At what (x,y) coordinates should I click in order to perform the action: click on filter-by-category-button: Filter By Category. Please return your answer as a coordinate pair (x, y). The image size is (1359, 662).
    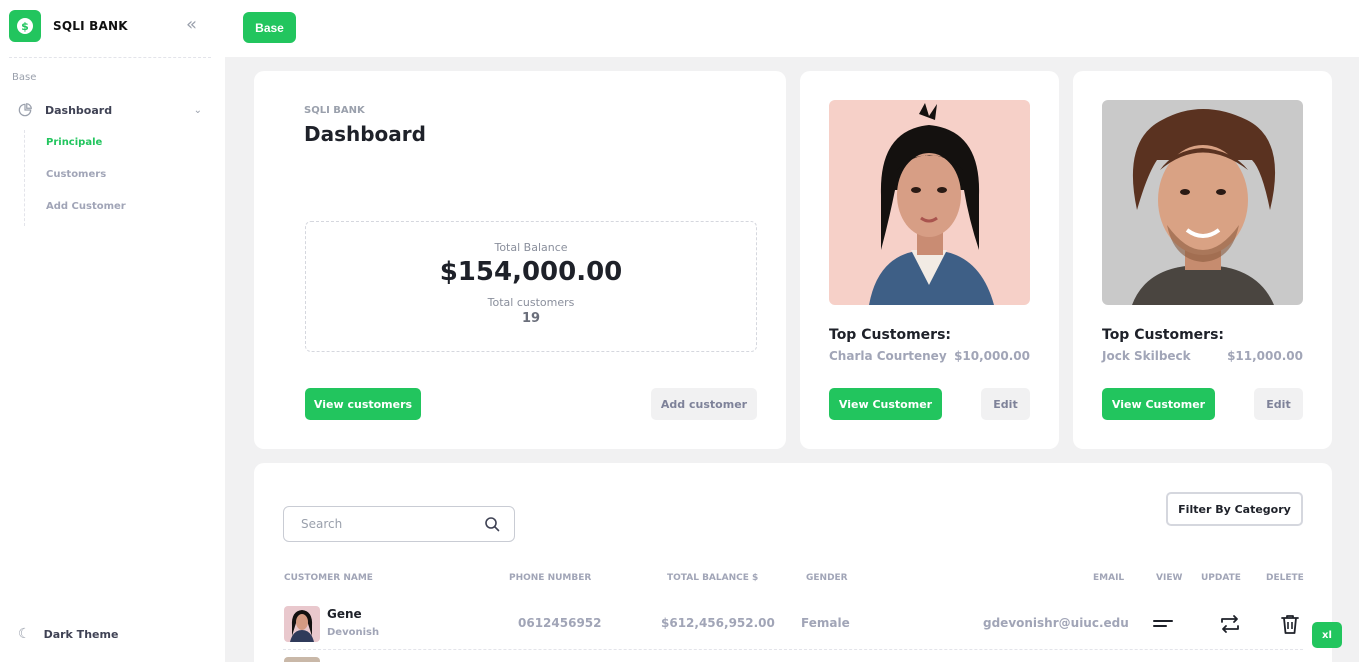
    Looking at the image, I should click on (1234, 509).